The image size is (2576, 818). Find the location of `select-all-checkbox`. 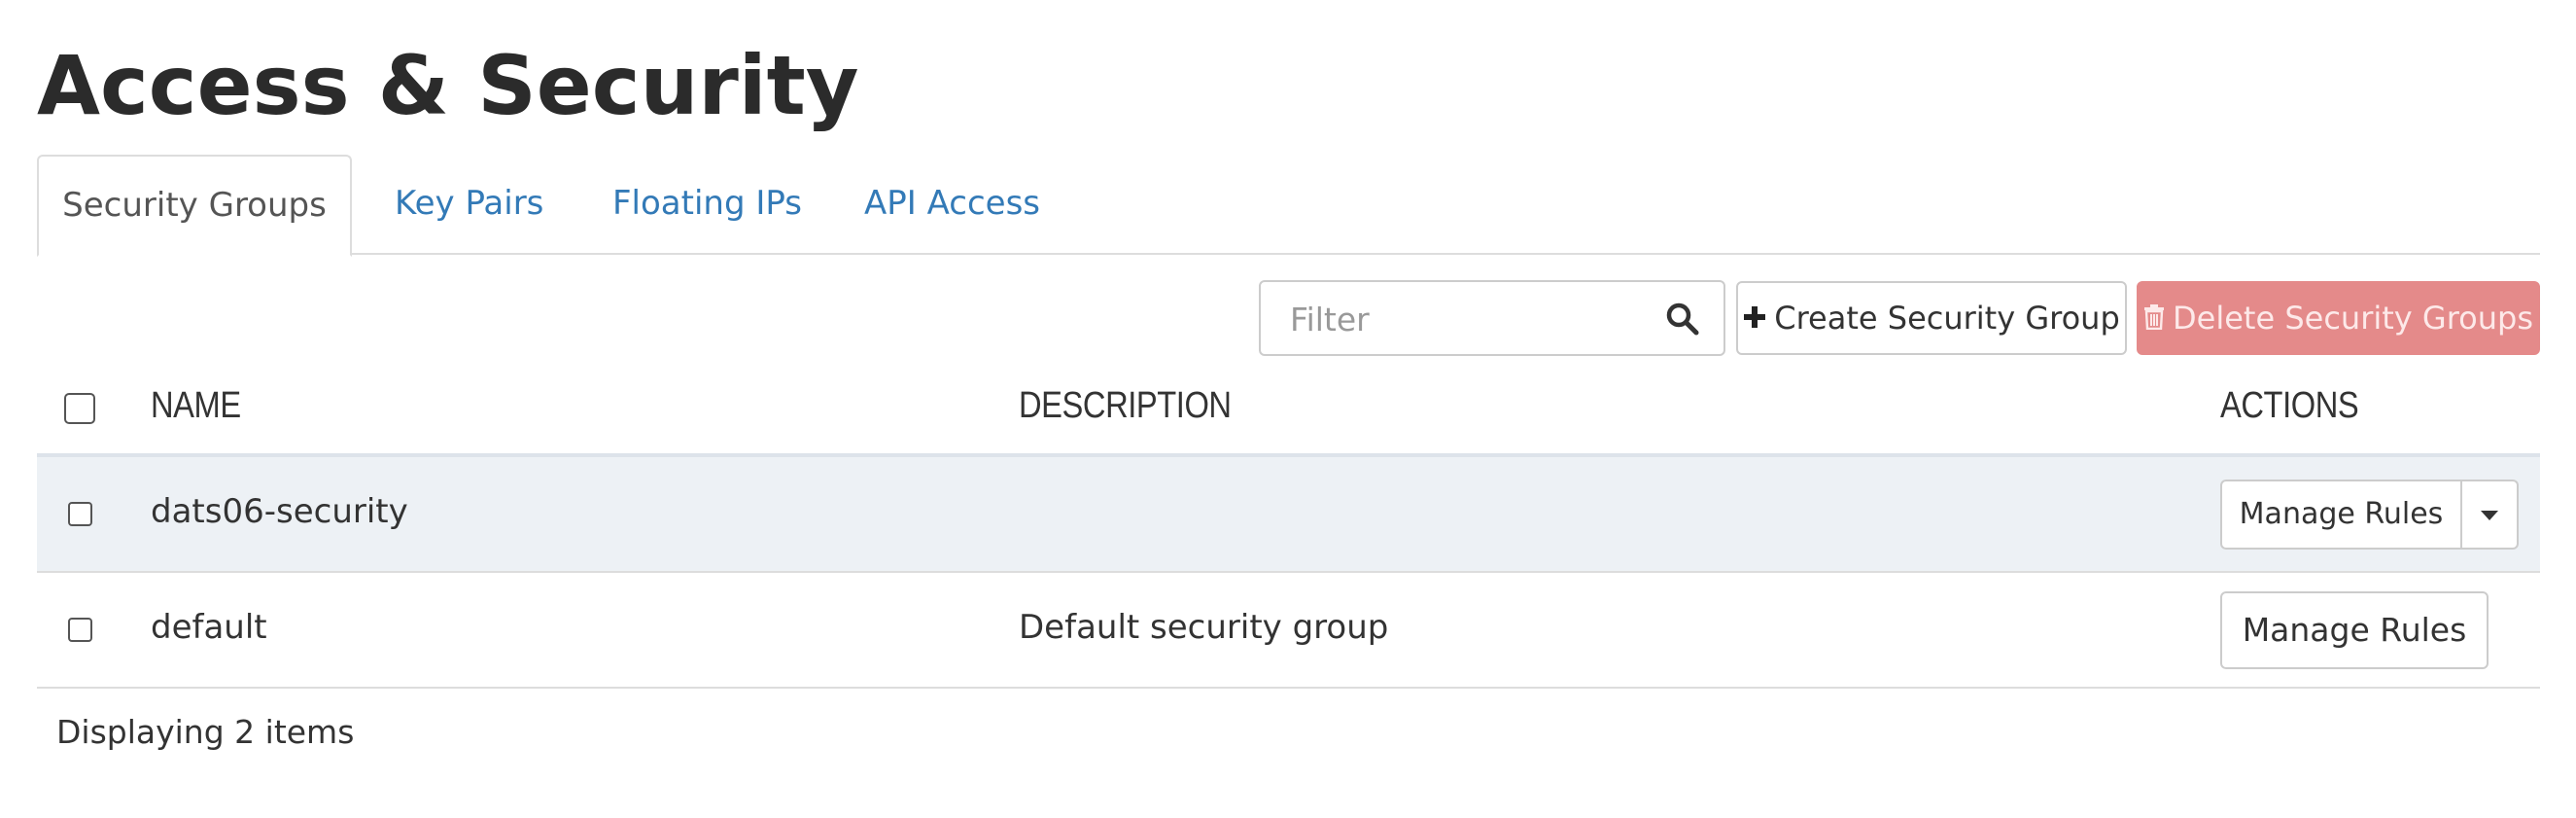

select-all-checkbox is located at coordinates (80, 408).